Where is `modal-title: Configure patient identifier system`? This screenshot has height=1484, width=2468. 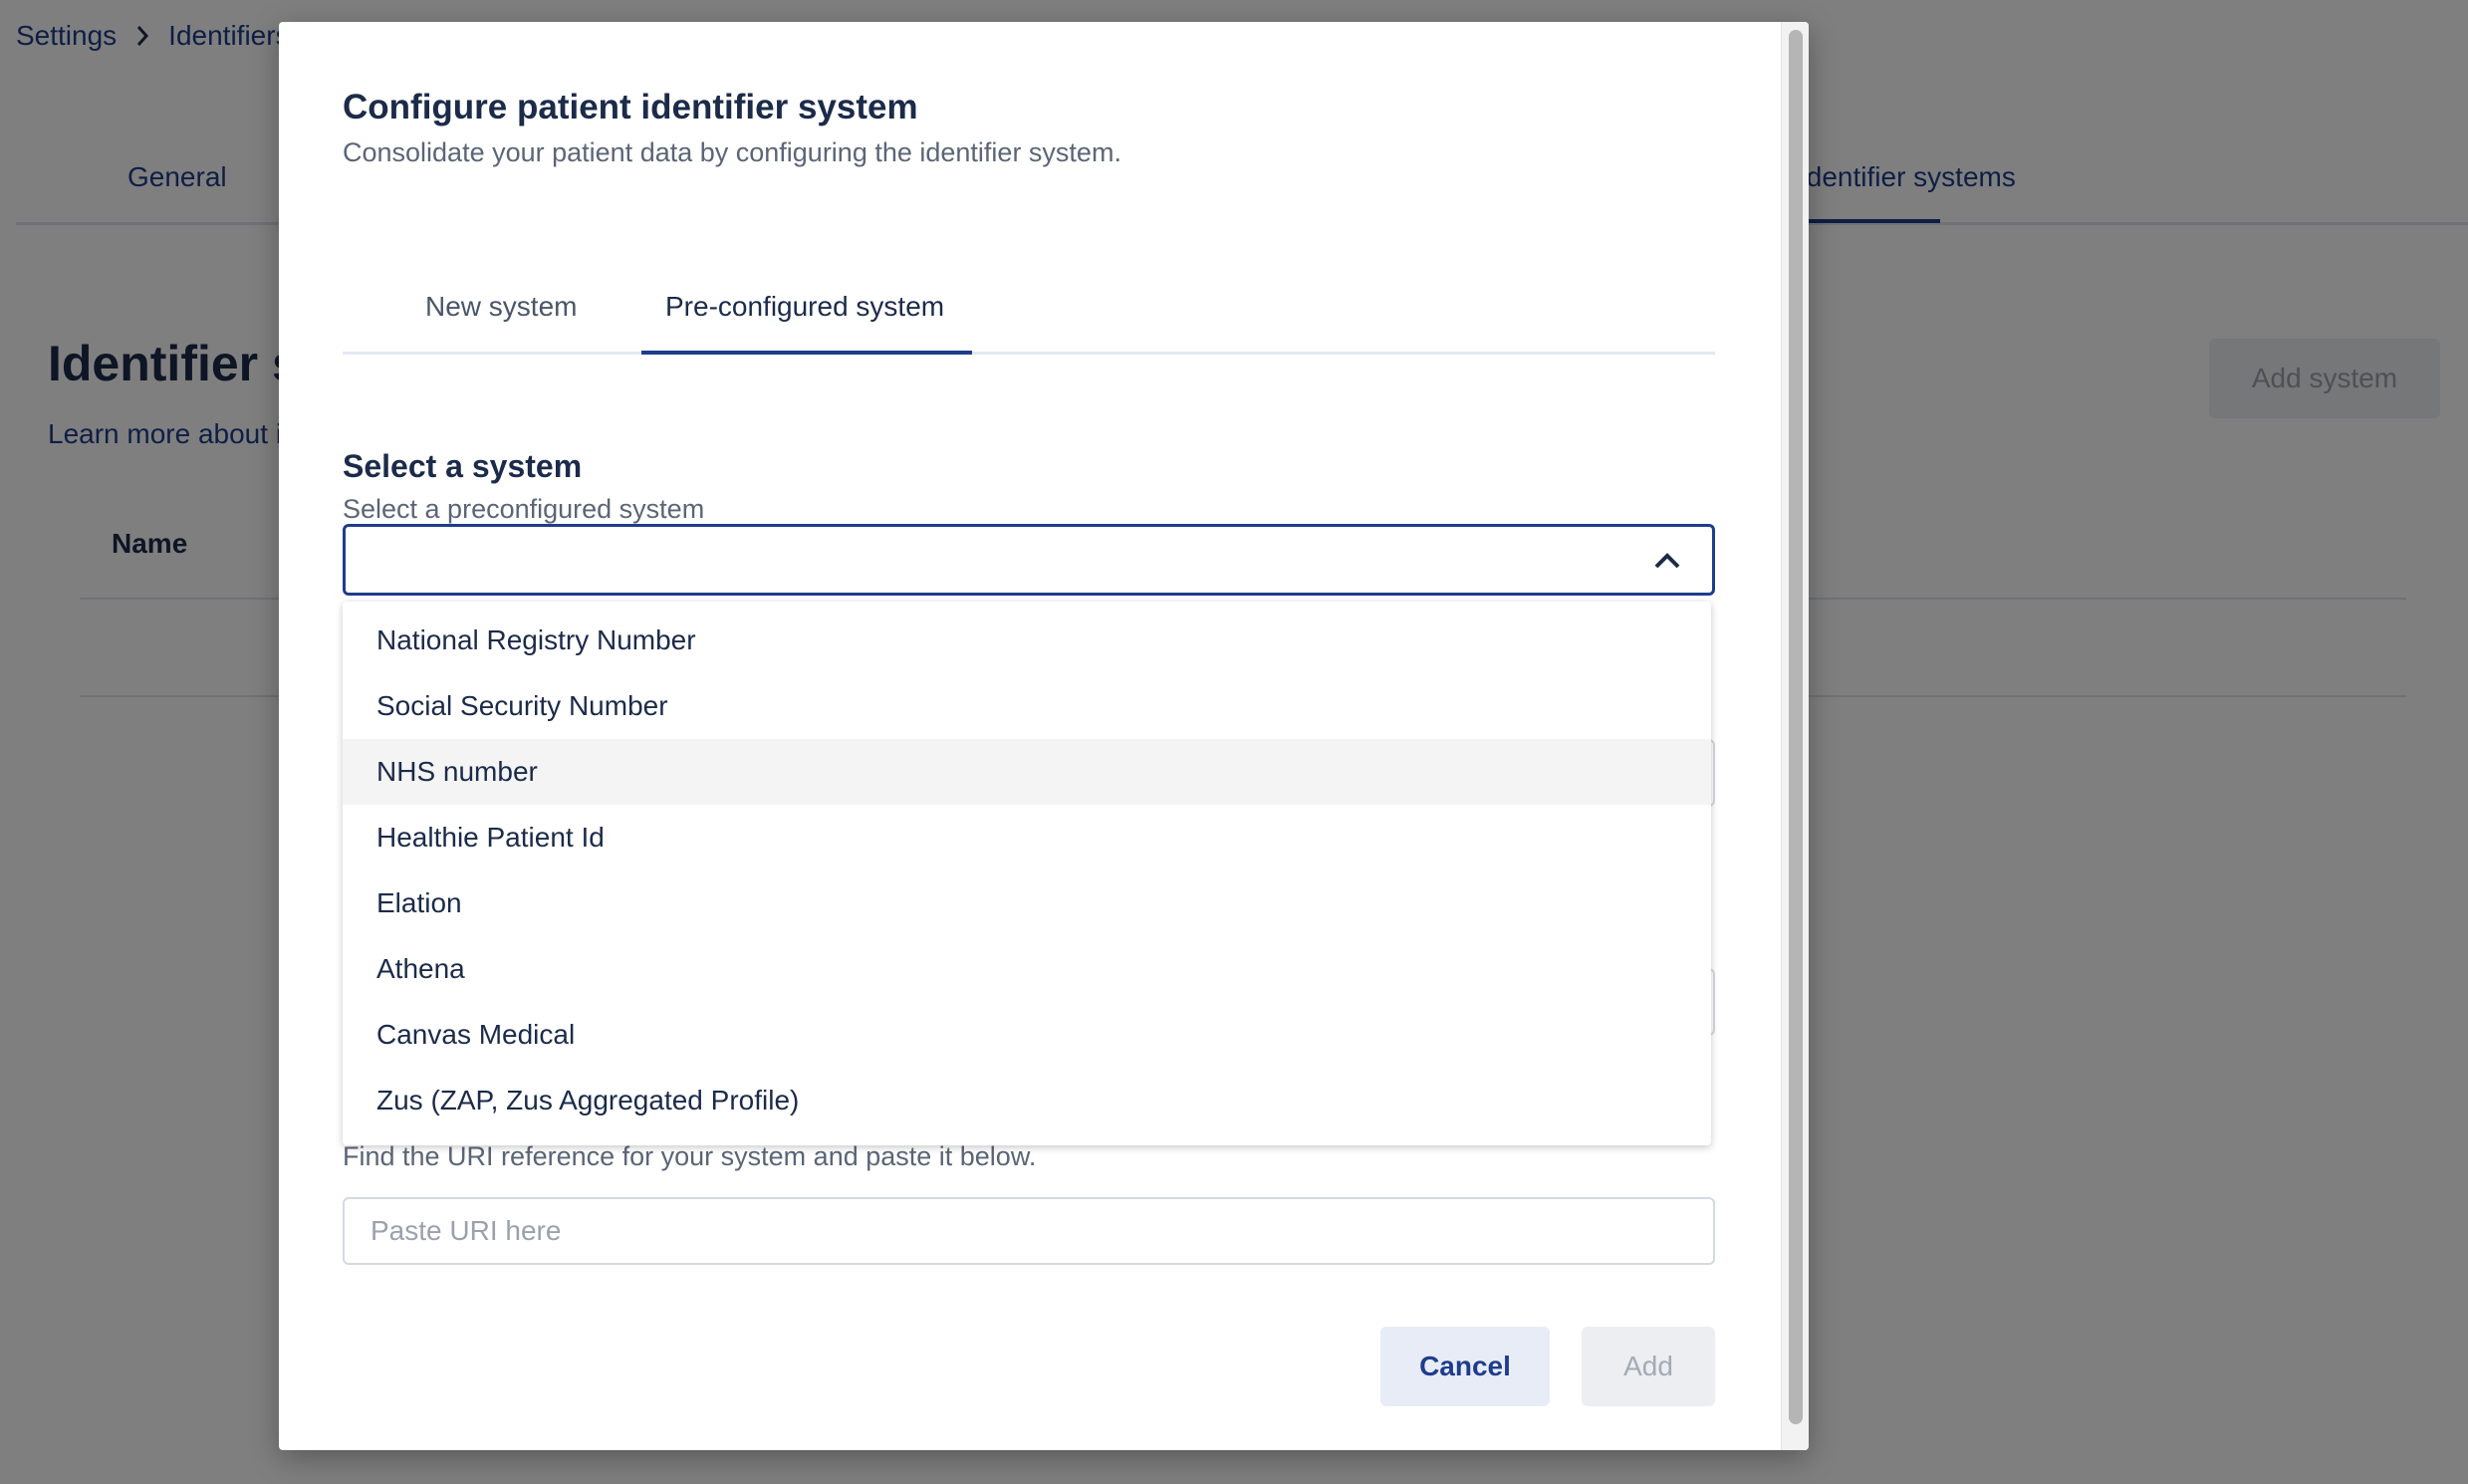 modal-title: Configure patient identifier system is located at coordinates (630, 107).